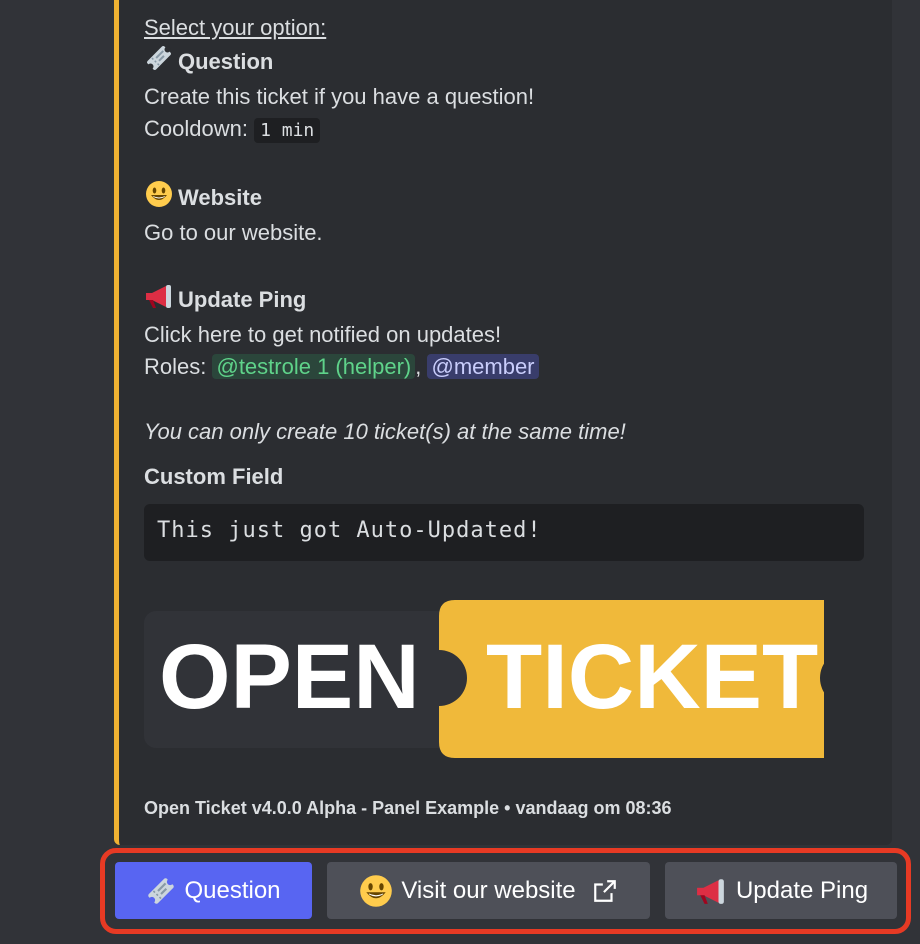 The width and height of the screenshot is (920, 944). I want to click on question-button: Question, so click(213, 890).